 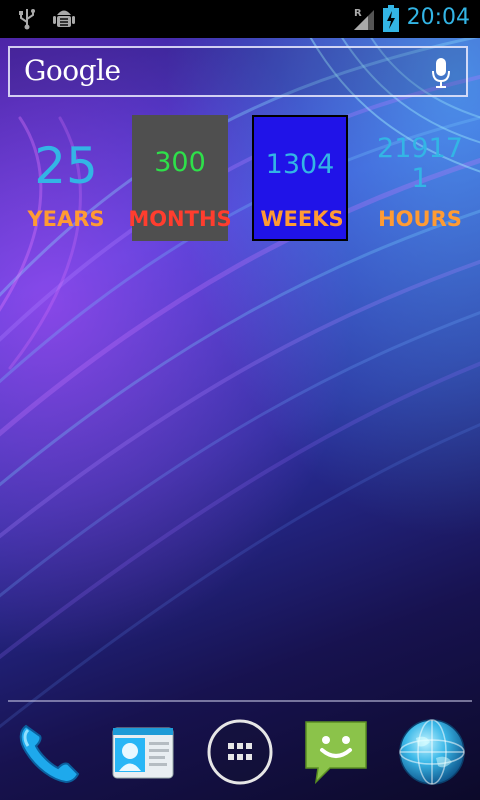 What do you see at coordinates (240, 701) in the screenshot?
I see `dock-divider` at bounding box center [240, 701].